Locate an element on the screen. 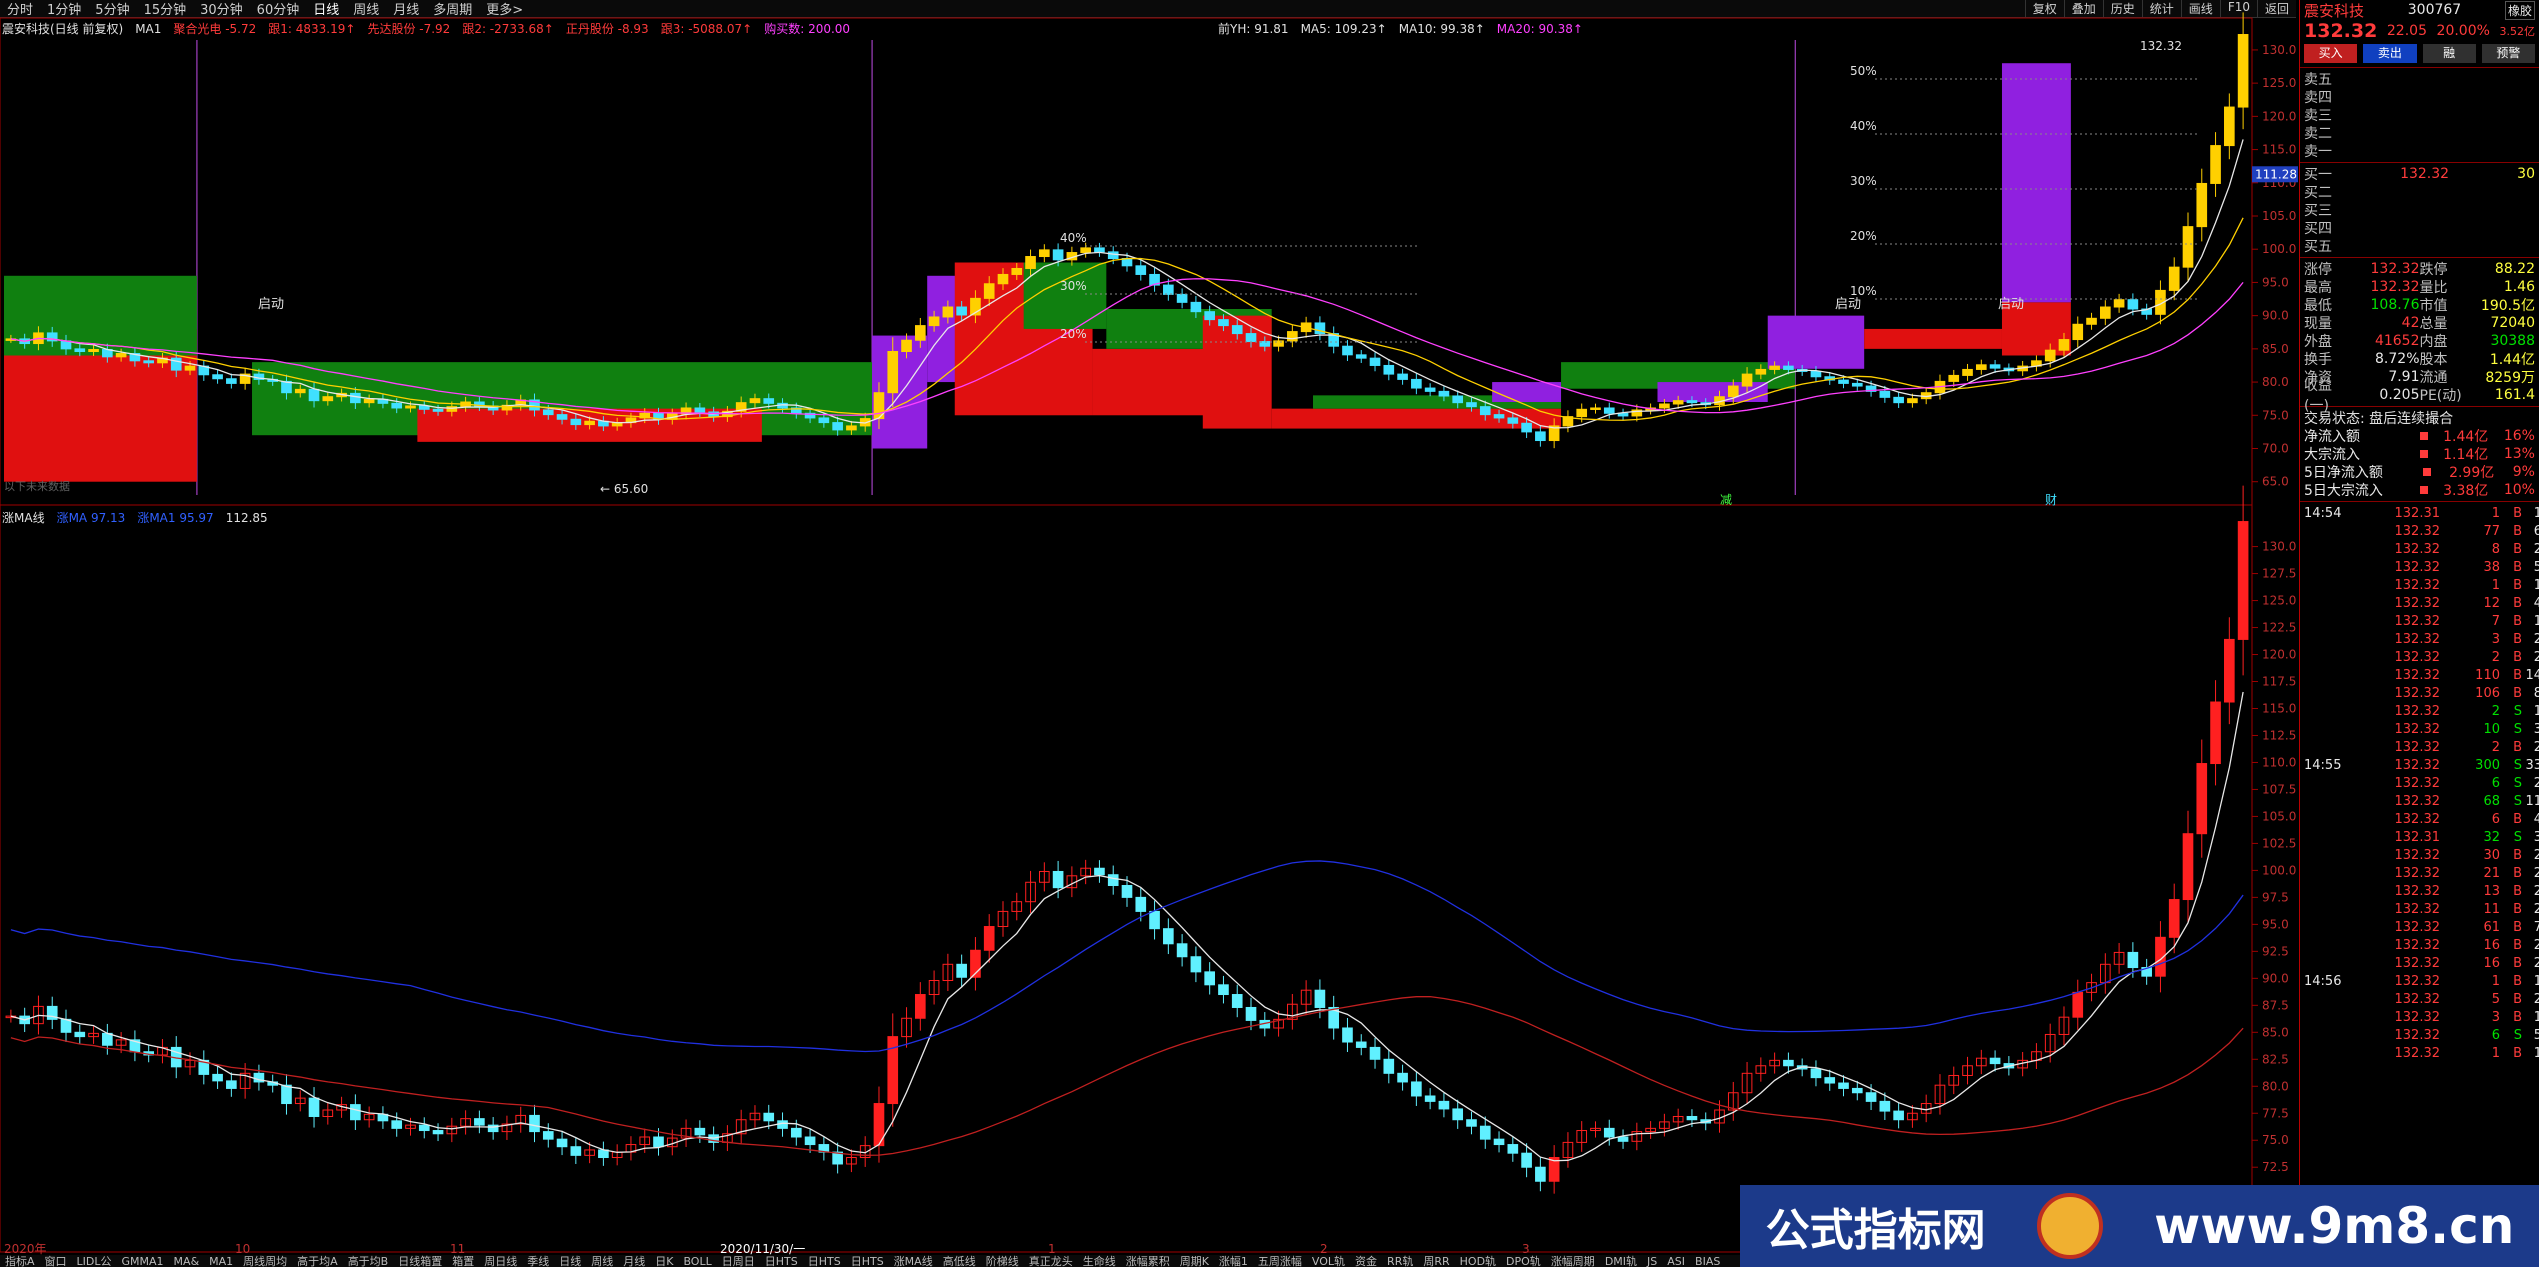 Image resolution: width=2539 pixels, height=1267 pixels. sub-ytick-label: 97.5 is located at coordinates (2275, 897).